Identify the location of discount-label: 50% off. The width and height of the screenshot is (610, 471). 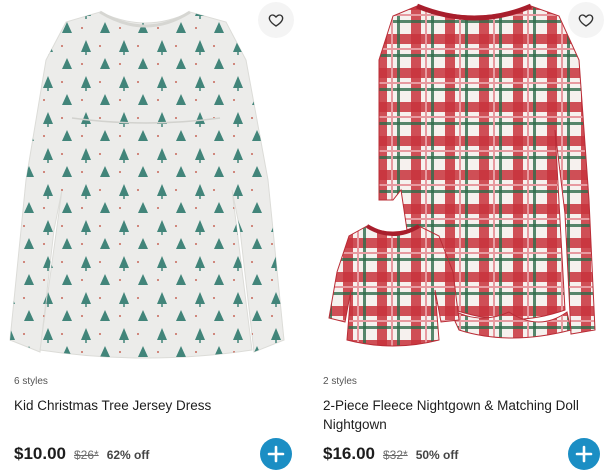
(437, 455).